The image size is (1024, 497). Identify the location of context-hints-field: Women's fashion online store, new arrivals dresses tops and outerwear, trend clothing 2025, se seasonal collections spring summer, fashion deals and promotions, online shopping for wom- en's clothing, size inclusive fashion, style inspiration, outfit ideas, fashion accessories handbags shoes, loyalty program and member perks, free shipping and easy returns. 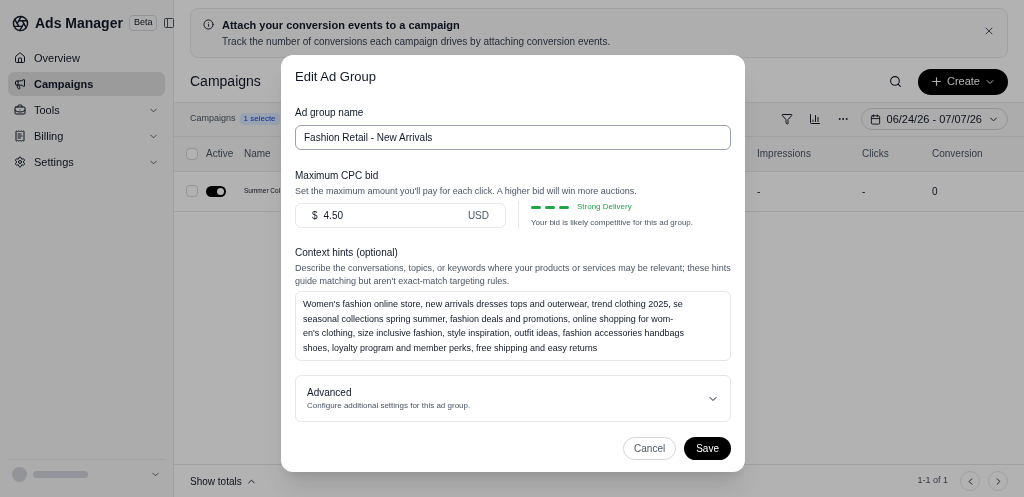
(513, 326).